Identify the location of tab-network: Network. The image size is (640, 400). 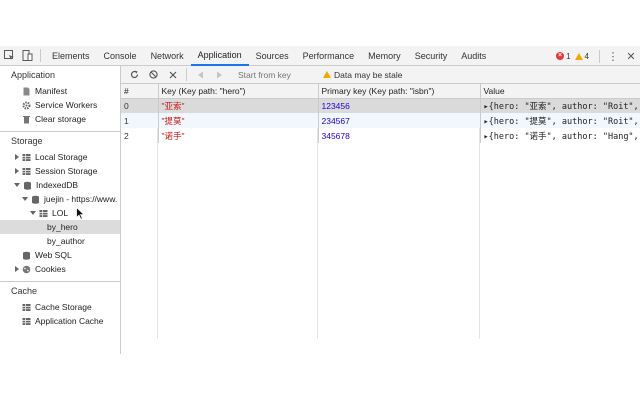
(167, 56).